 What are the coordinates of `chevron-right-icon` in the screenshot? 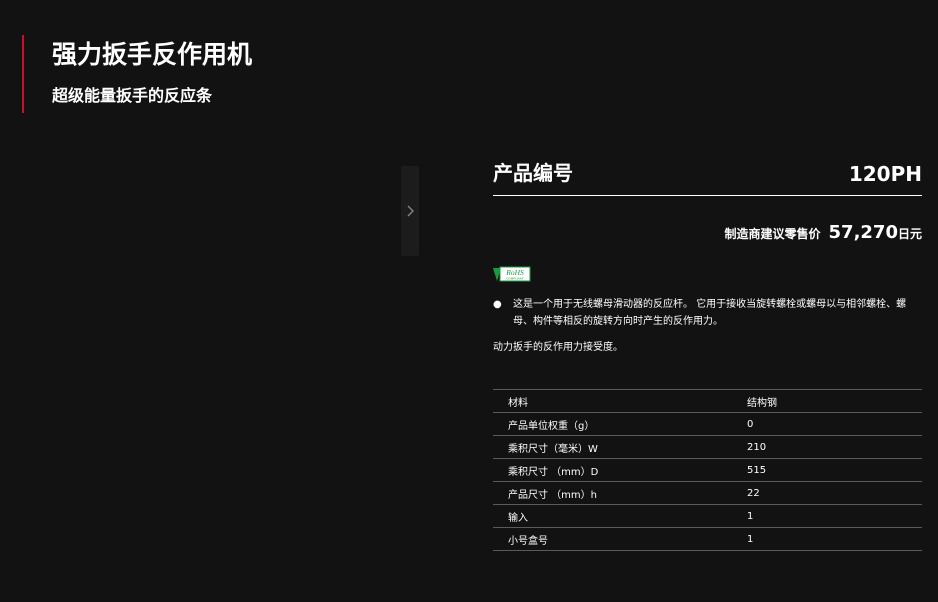 It's located at (410, 211).